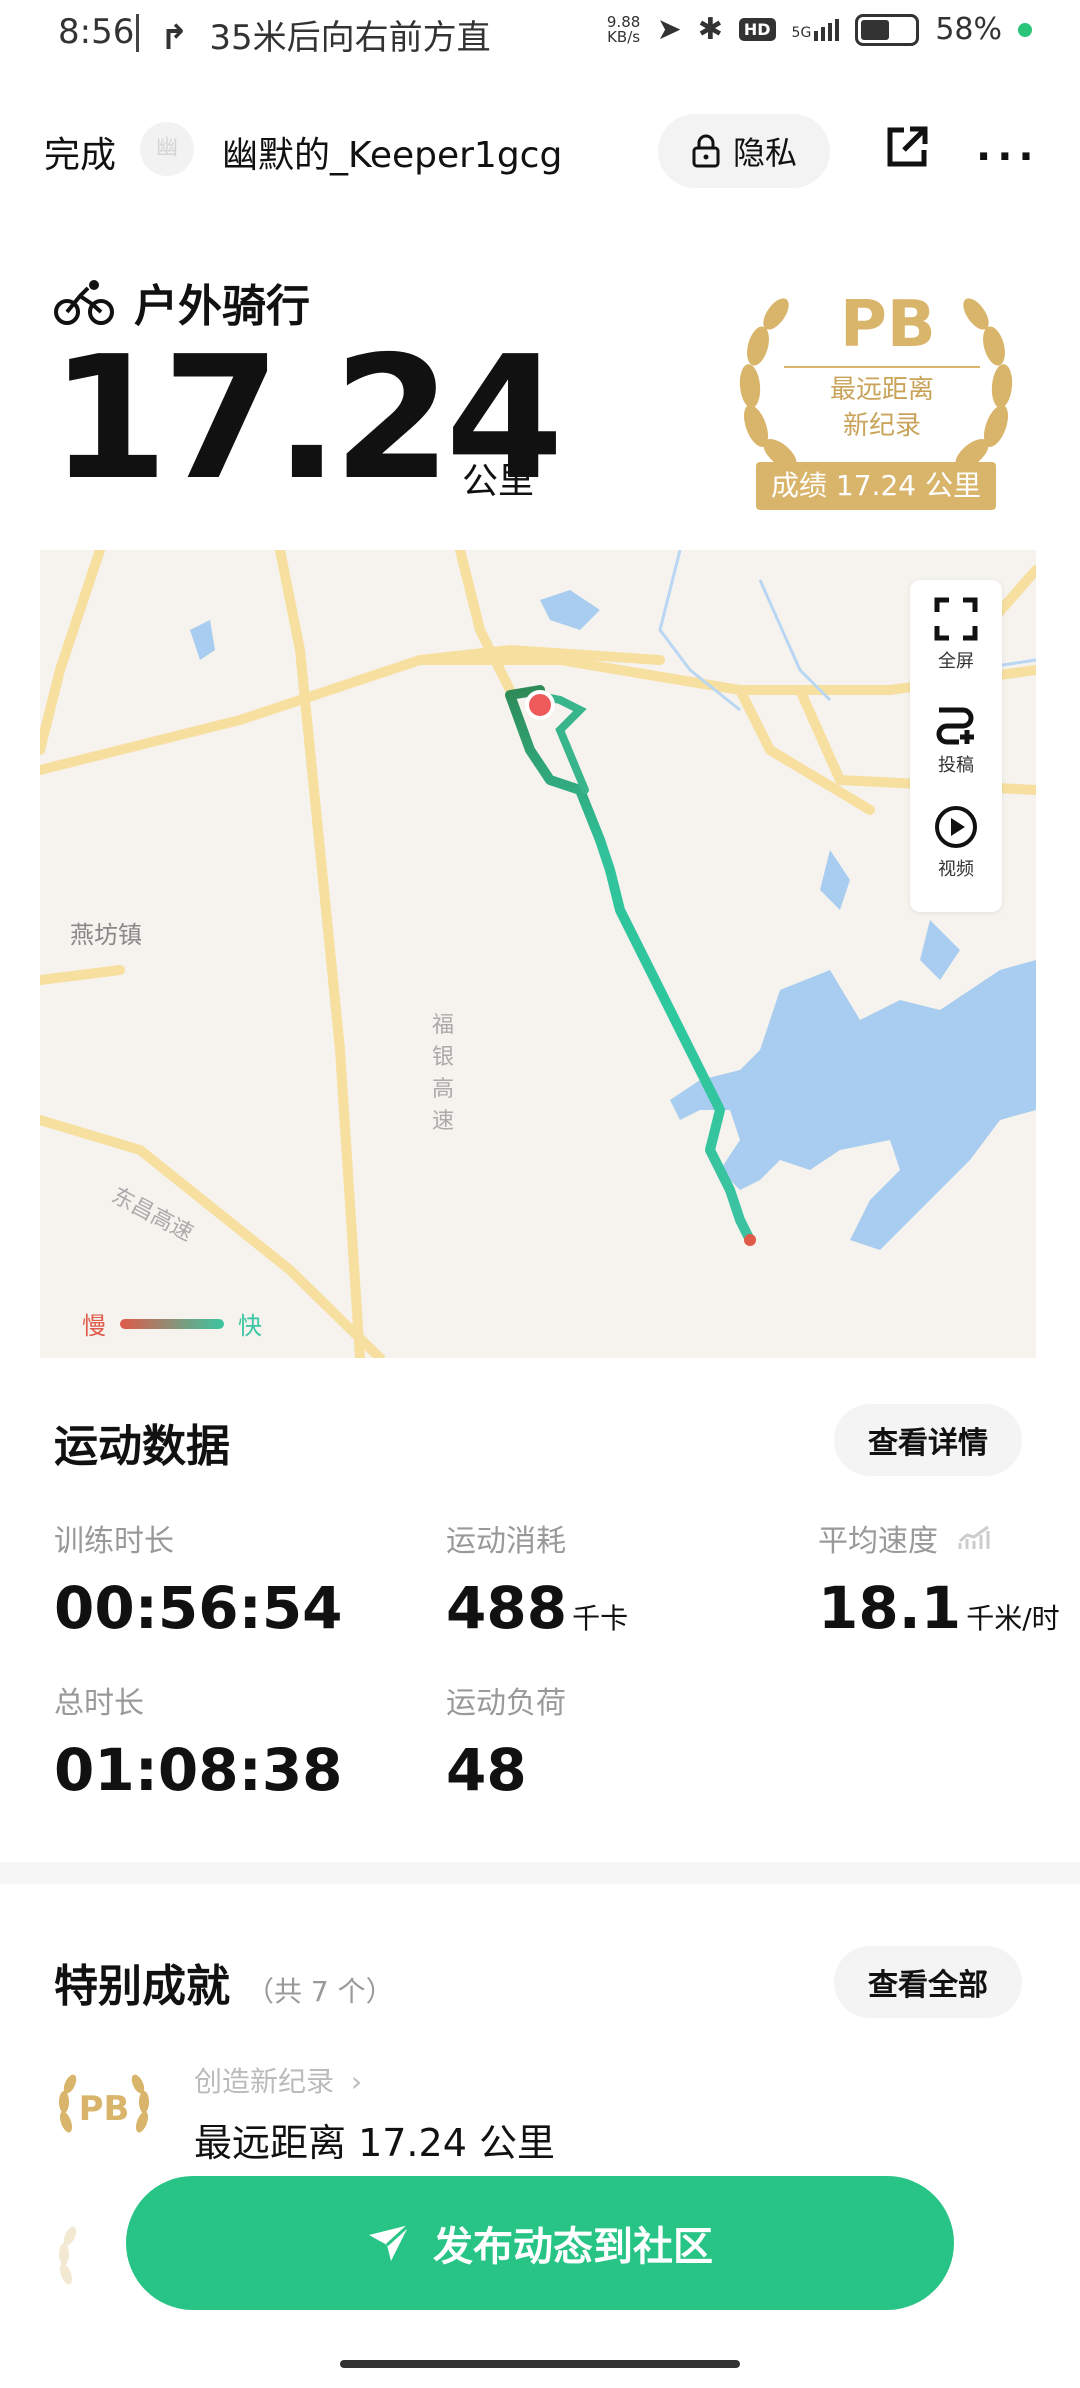 This screenshot has width=1080, height=2388. I want to click on section-divider, so click(540, 1873).